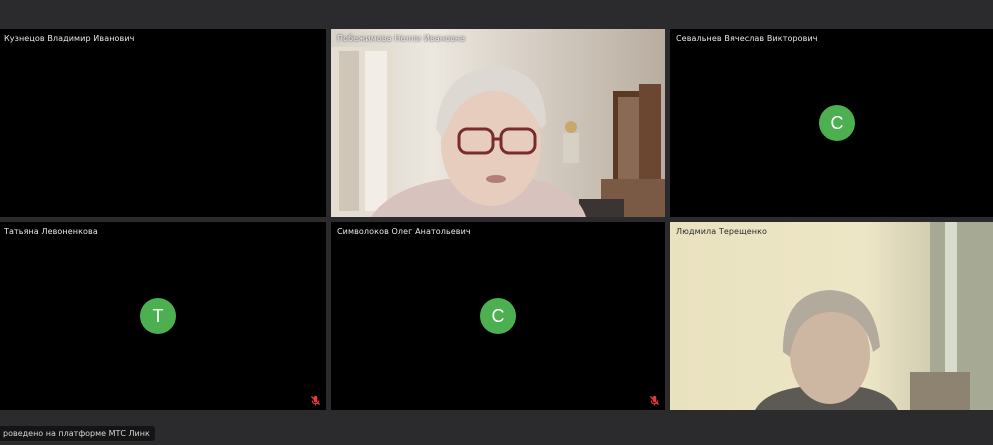 The image size is (993, 445). I want to click on participant-name: Побежимова Нелли Ивановна, so click(401, 38).